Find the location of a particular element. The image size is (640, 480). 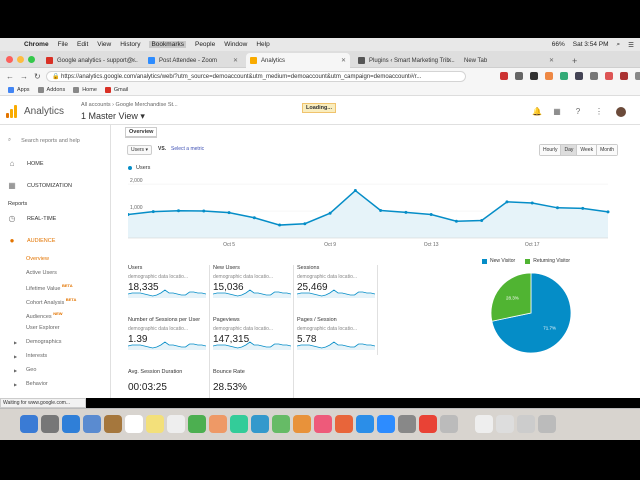

visitor-pie-chart: 71.7% 28.3% is located at coordinates (531, 313).